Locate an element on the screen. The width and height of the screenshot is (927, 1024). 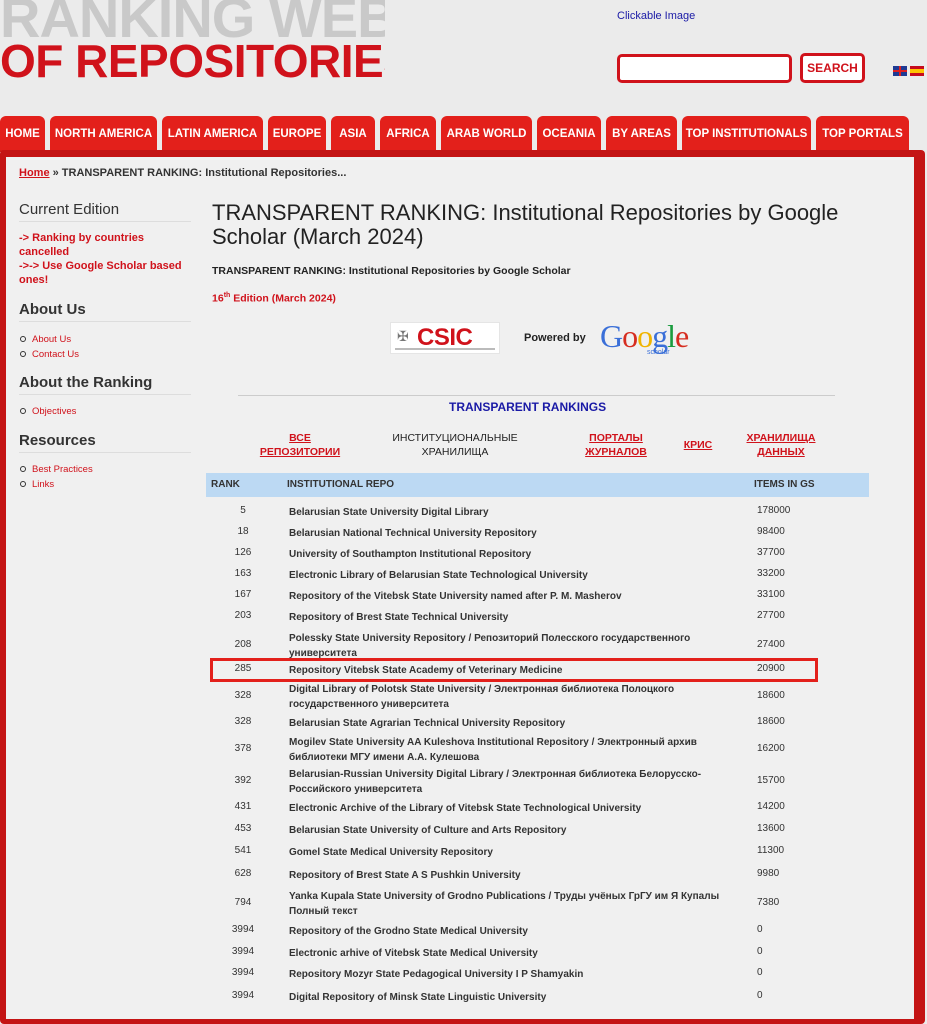
rank-cell: 431 is located at coordinates (243, 806).